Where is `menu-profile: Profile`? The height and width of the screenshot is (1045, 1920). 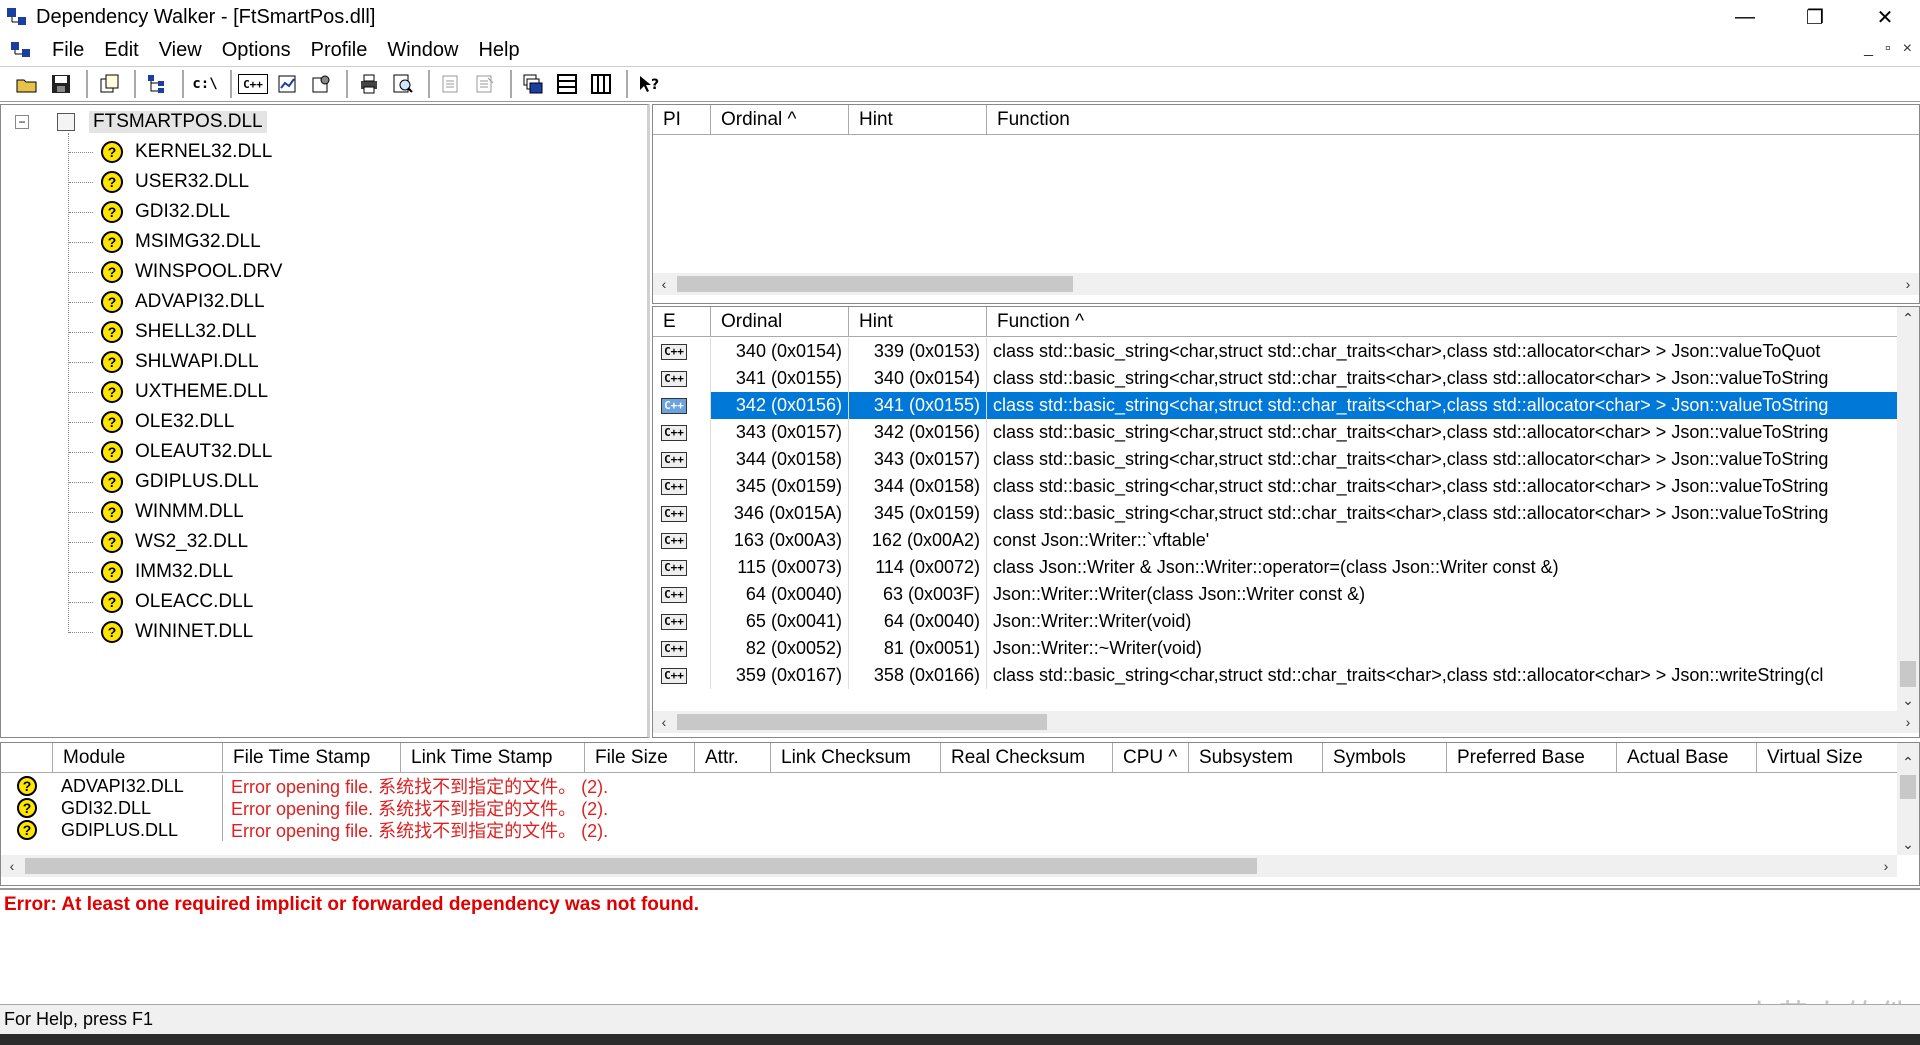
menu-profile: Profile is located at coordinates (339, 50).